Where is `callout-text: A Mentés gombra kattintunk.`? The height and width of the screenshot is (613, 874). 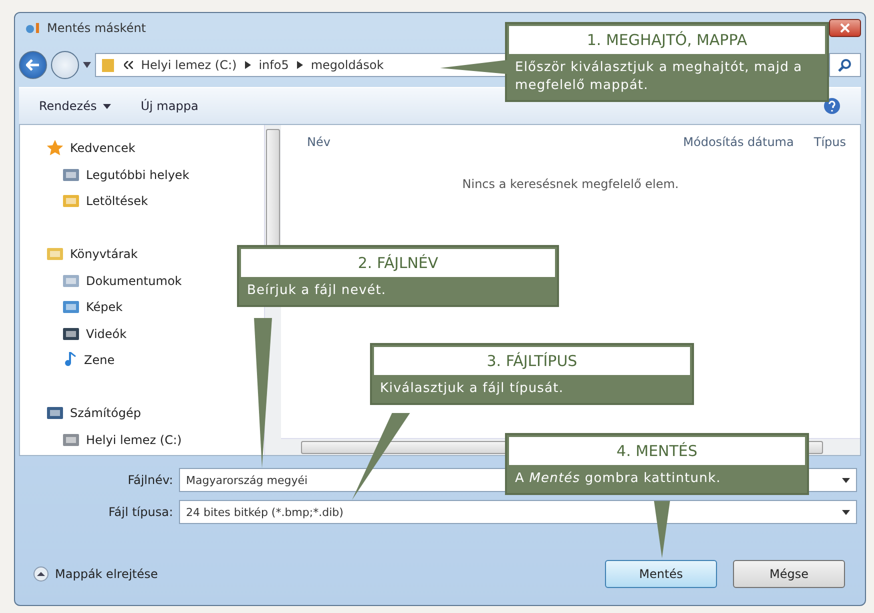
callout-text: A Mentés gombra kattintunk. is located at coordinates (618, 479).